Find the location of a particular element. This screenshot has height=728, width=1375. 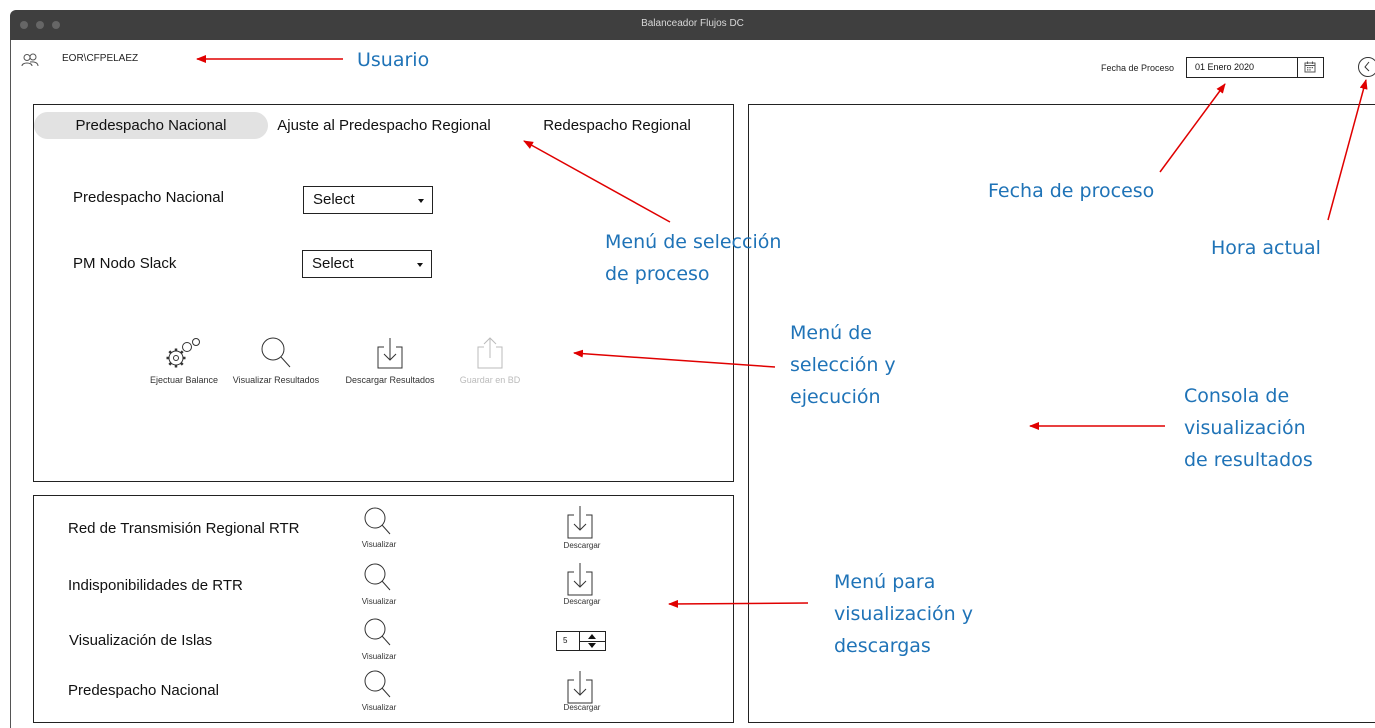

arrow-process-date is located at coordinates (1192, 128).